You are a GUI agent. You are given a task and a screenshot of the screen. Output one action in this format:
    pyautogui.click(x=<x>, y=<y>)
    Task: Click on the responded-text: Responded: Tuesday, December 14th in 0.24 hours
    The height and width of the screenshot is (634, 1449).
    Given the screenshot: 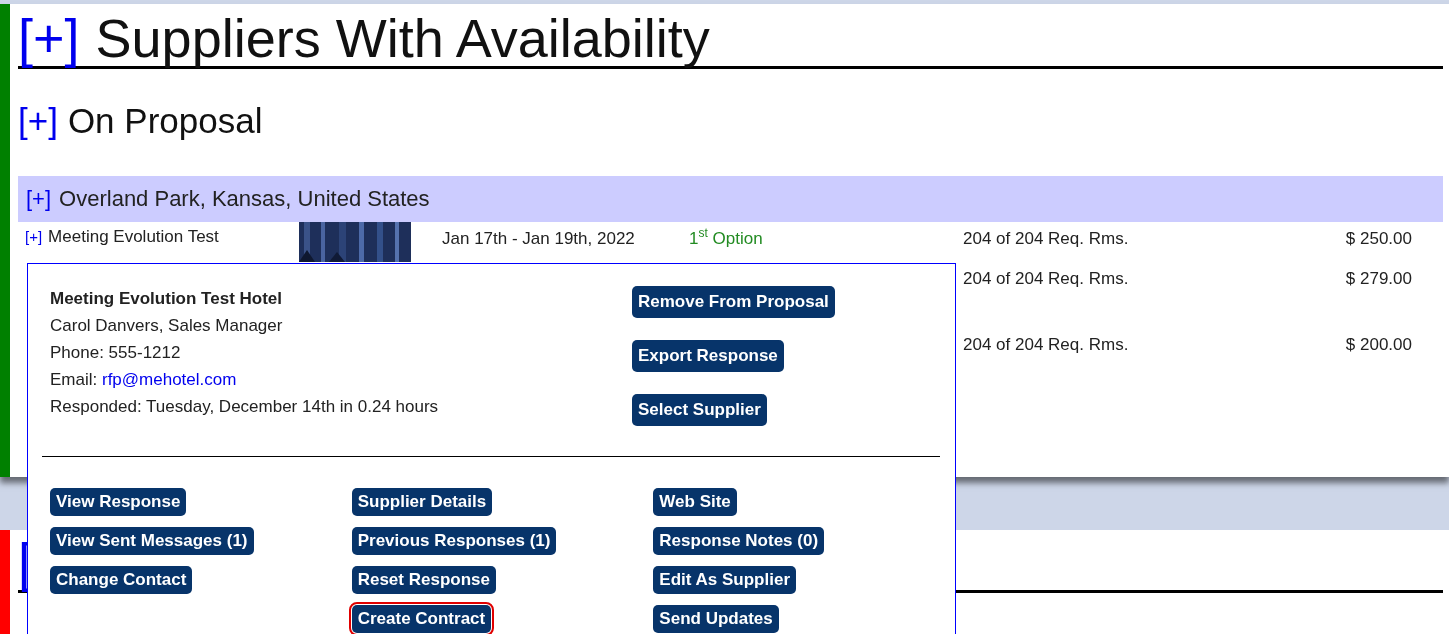 What is the action you would take?
    pyautogui.click(x=245, y=407)
    